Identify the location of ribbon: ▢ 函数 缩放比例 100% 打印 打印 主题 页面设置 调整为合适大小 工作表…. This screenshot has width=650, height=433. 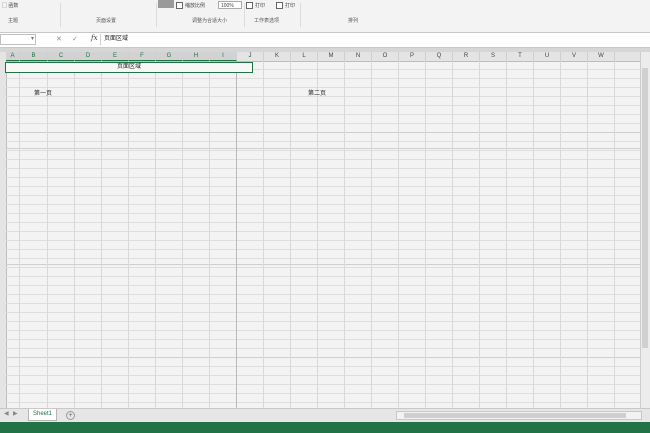
(325, 16).